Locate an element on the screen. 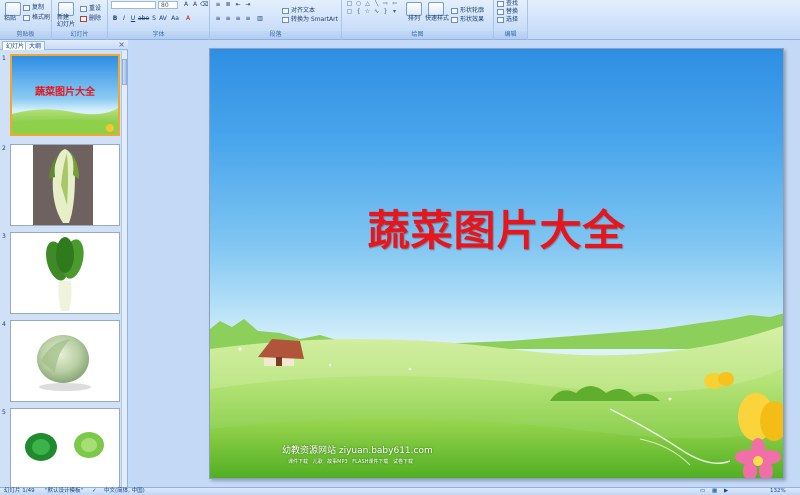  slide-number: 4 is located at coordinates (4, 324).